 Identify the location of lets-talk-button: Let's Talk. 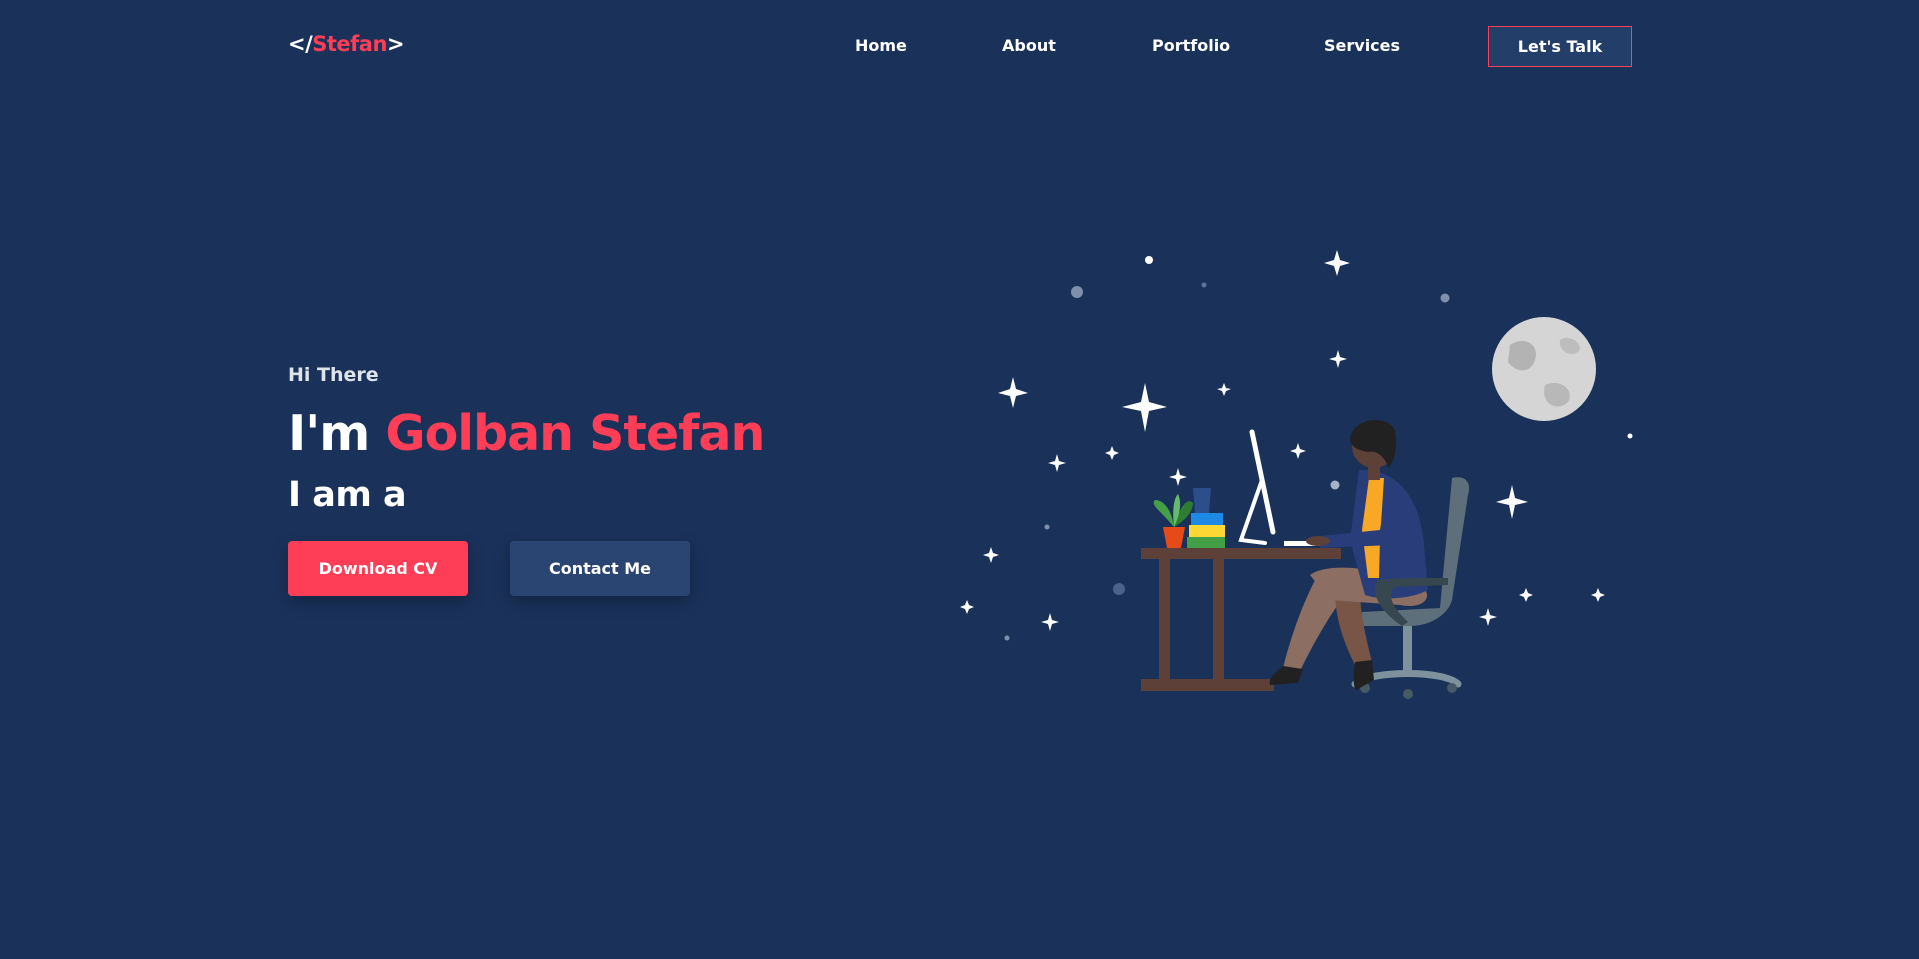
(1560, 46).